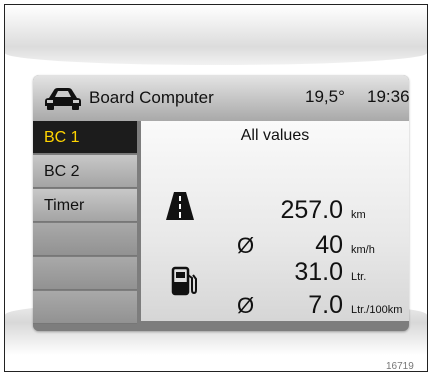  What do you see at coordinates (318, 272) in the screenshot?
I see `fuel-value: 31.0` at bounding box center [318, 272].